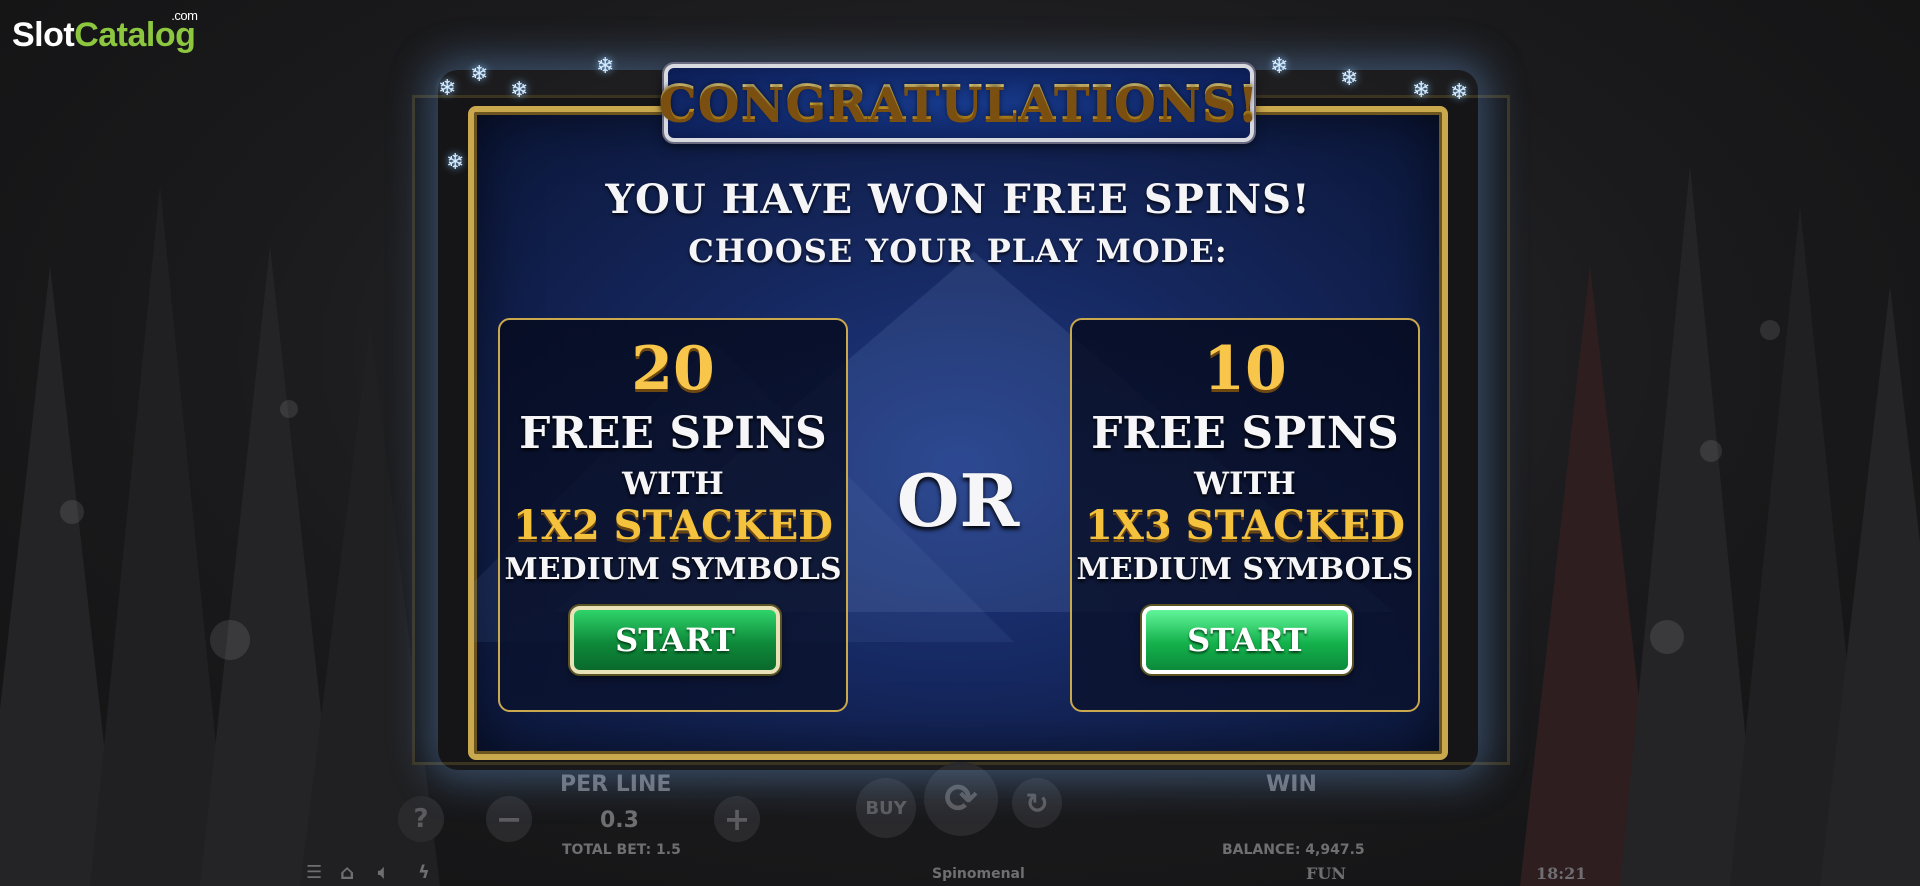 The image size is (1920, 886). What do you see at coordinates (1870, 586) in the screenshot?
I see `tree-silhouette` at bounding box center [1870, 586].